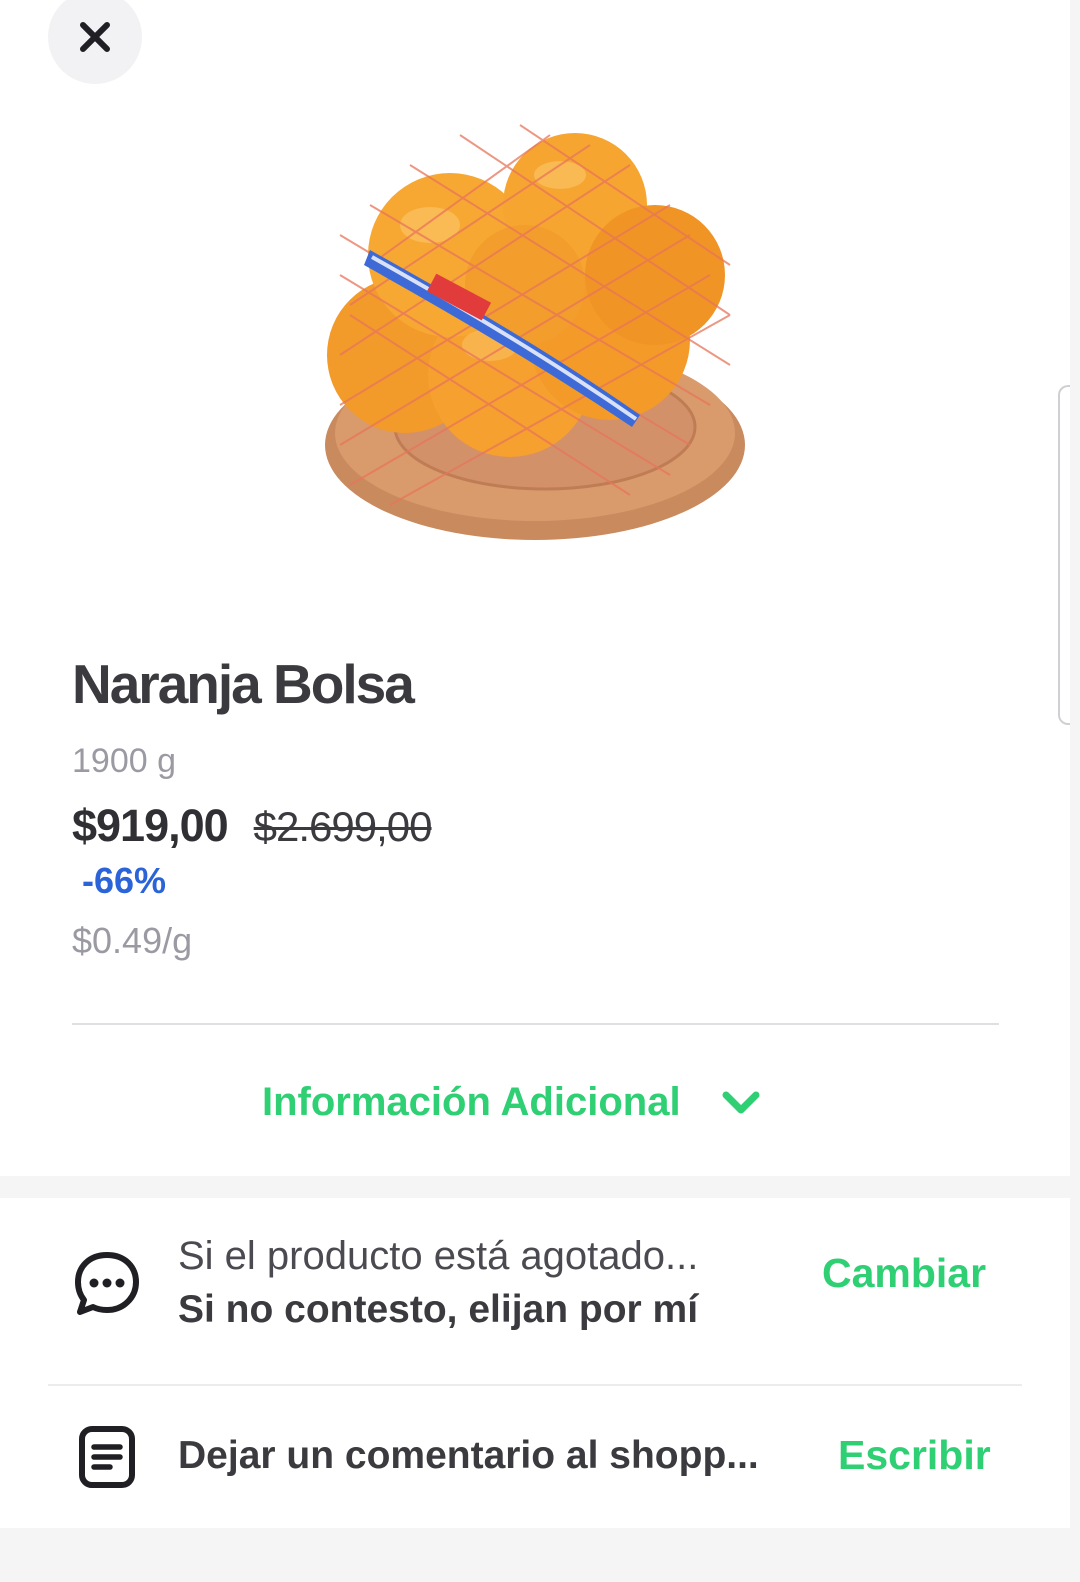 This screenshot has width=1080, height=1582. Describe the element at coordinates (124, 880) in the screenshot. I see `discount-badge: -66%` at that location.